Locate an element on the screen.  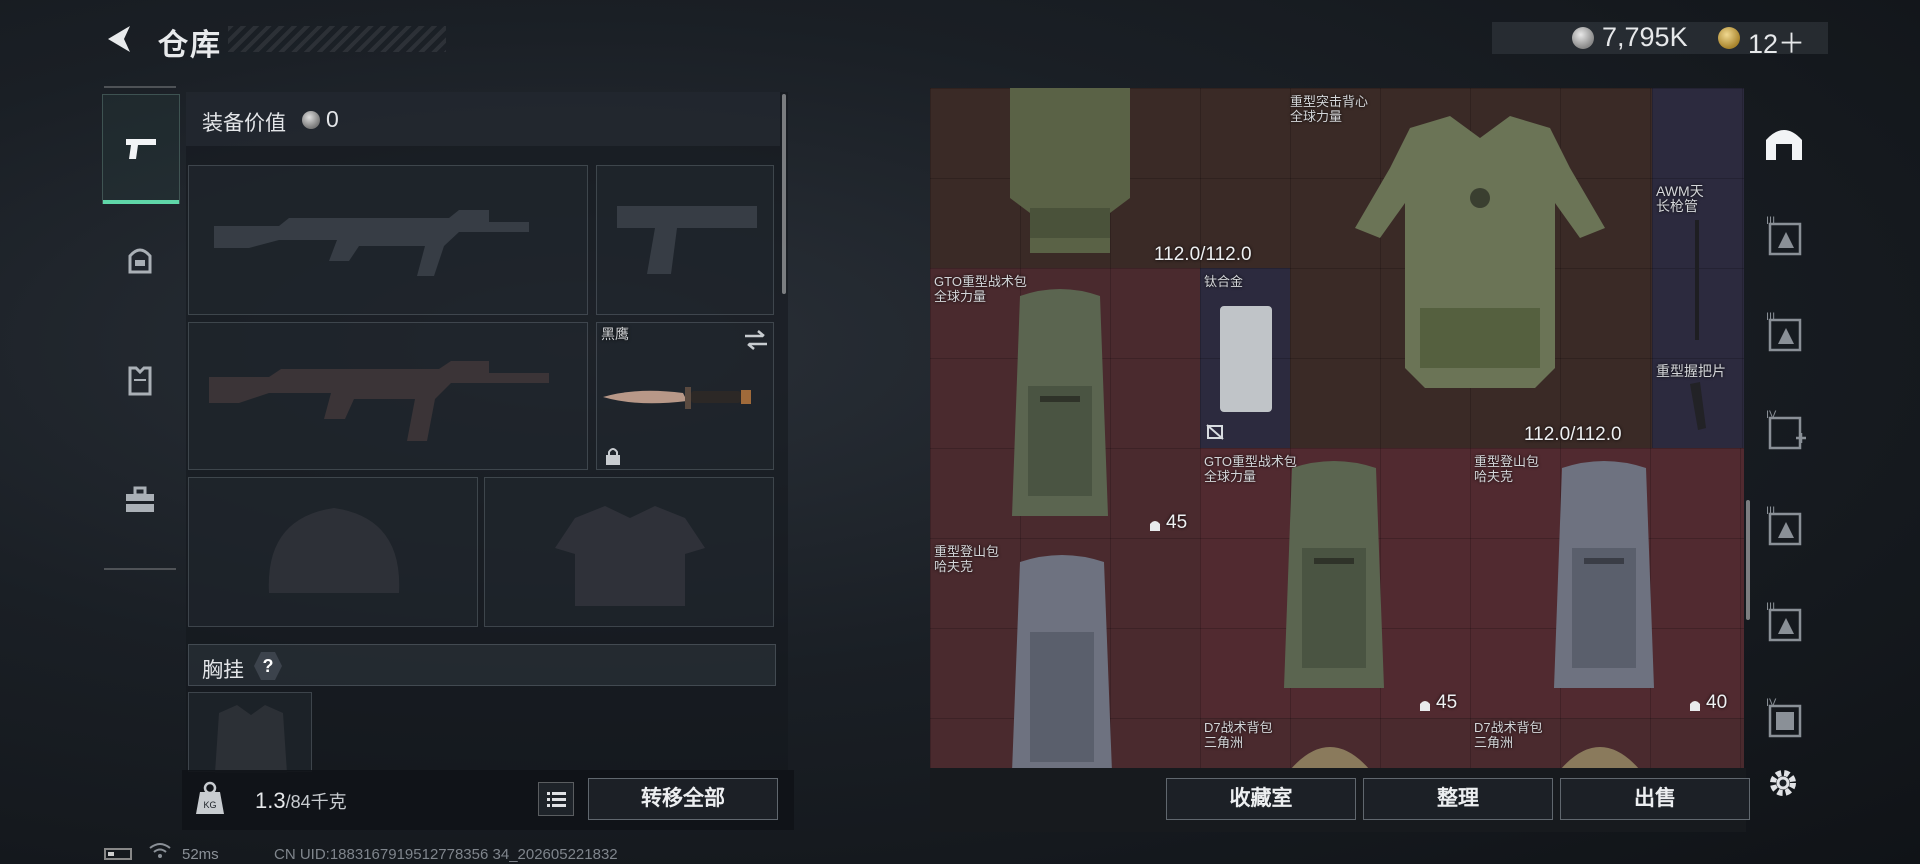
secondary-weapon-slot is located at coordinates (388, 396).